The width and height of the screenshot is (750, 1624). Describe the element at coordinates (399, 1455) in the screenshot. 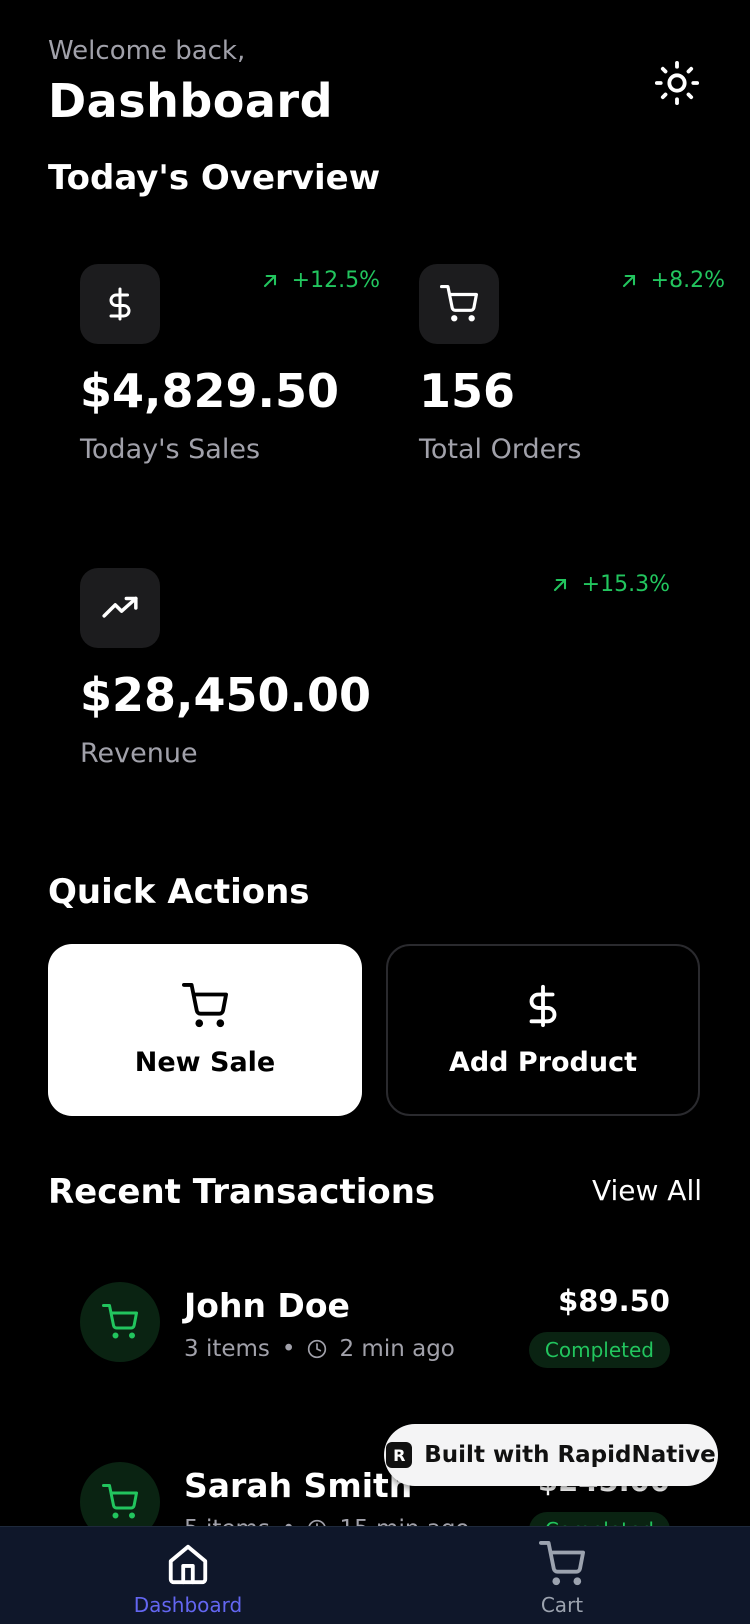

I see `rapidnative-logo-icon: R` at that location.